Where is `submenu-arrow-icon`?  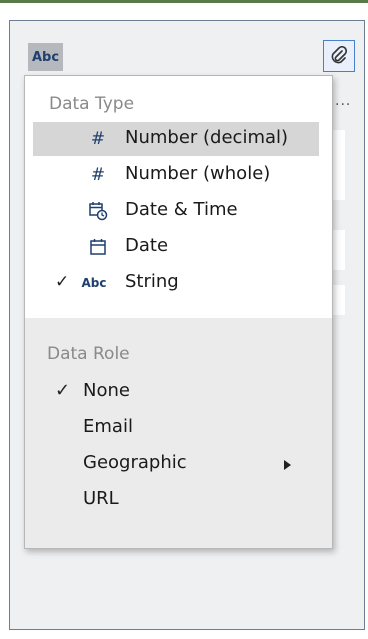 submenu-arrow-icon is located at coordinates (287, 465).